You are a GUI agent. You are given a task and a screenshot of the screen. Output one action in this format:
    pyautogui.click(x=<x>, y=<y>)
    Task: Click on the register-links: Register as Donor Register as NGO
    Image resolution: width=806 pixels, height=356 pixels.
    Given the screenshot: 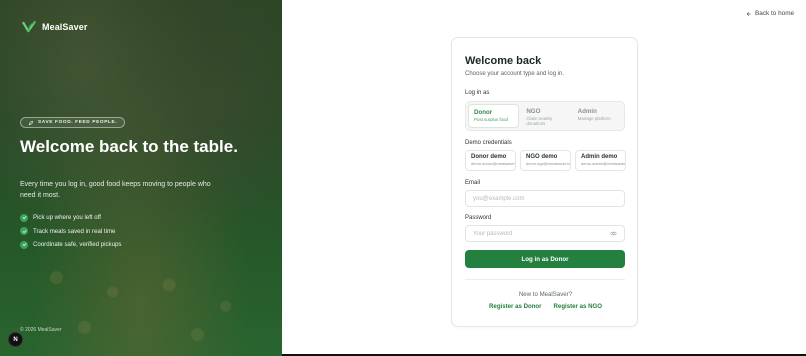 What is the action you would take?
    pyautogui.click(x=545, y=306)
    